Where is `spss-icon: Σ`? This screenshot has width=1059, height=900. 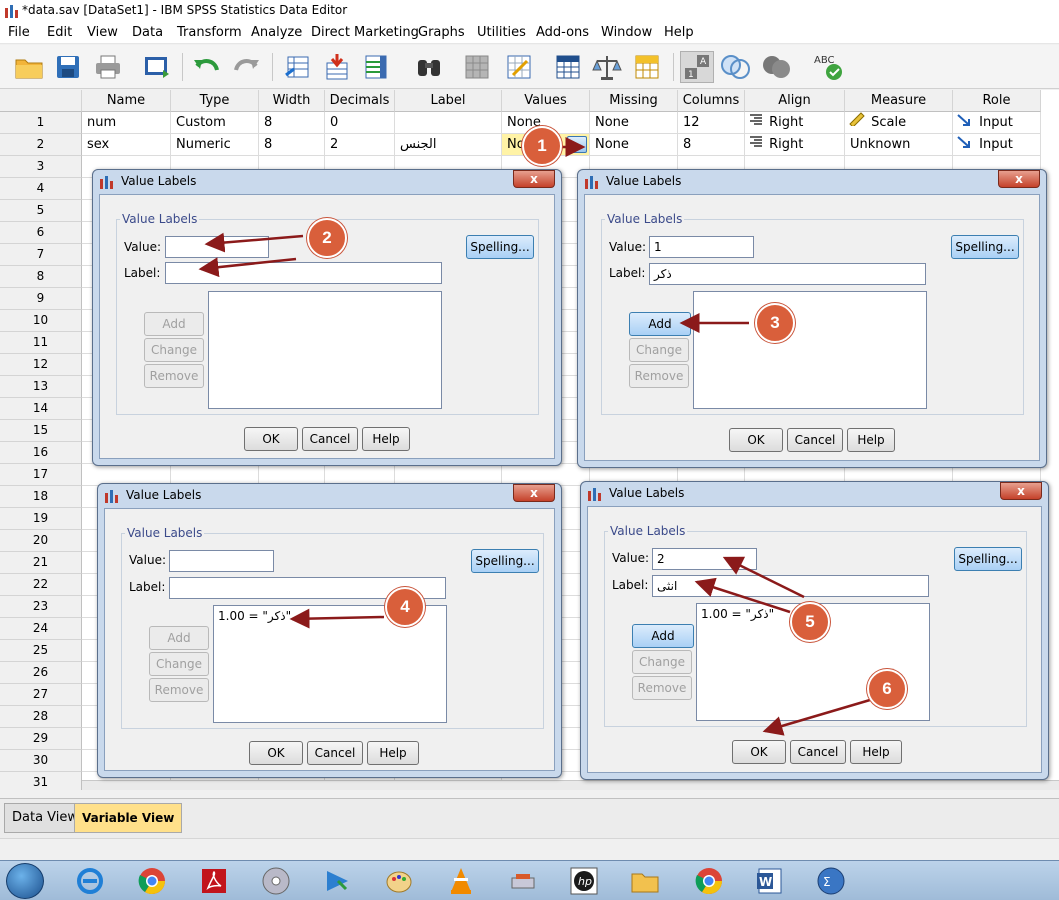
spss-icon: Σ is located at coordinates (831, 881).